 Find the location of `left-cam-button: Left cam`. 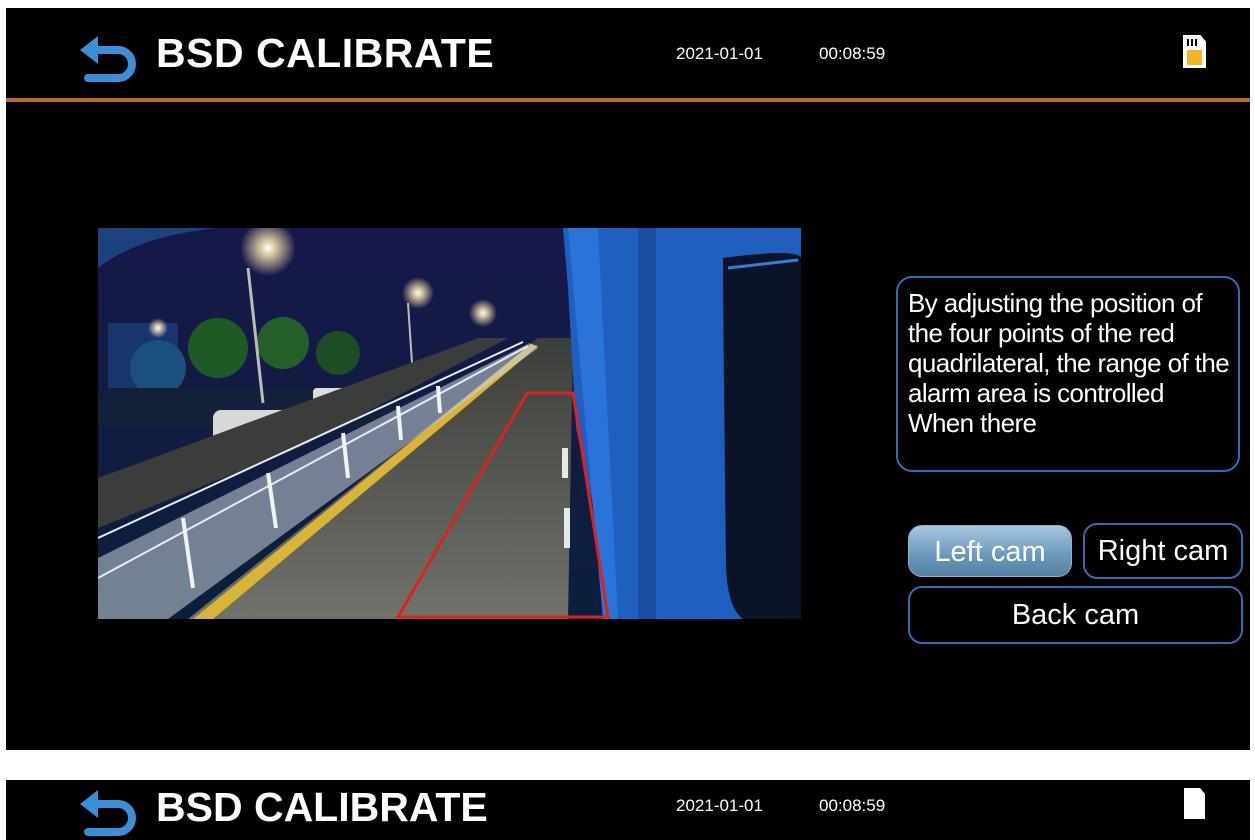

left-cam-button: Left cam is located at coordinates (990, 551).